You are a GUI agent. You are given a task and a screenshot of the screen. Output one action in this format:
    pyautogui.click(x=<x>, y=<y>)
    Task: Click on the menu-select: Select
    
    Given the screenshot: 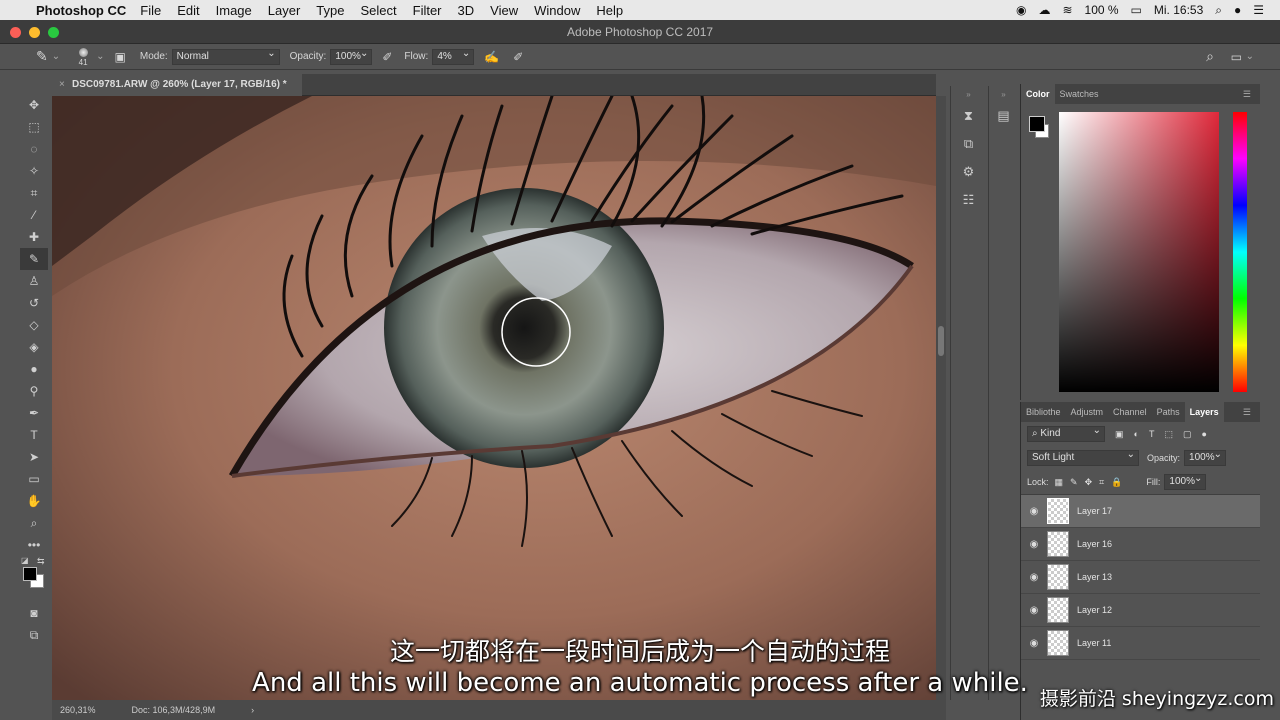 What is the action you would take?
    pyautogui.click(x=378, y=10)
    